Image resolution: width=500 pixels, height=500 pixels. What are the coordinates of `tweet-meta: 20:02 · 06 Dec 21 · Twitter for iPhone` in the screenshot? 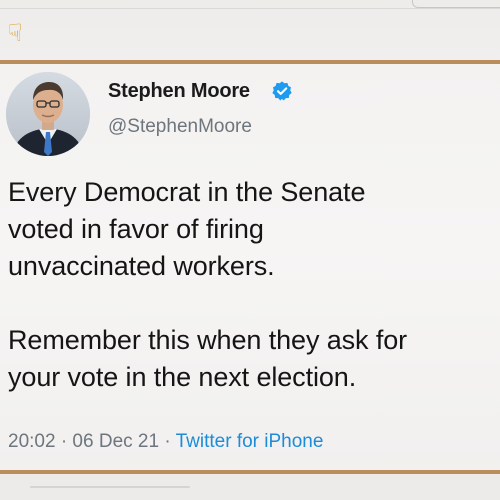 It's located at (165, 442).